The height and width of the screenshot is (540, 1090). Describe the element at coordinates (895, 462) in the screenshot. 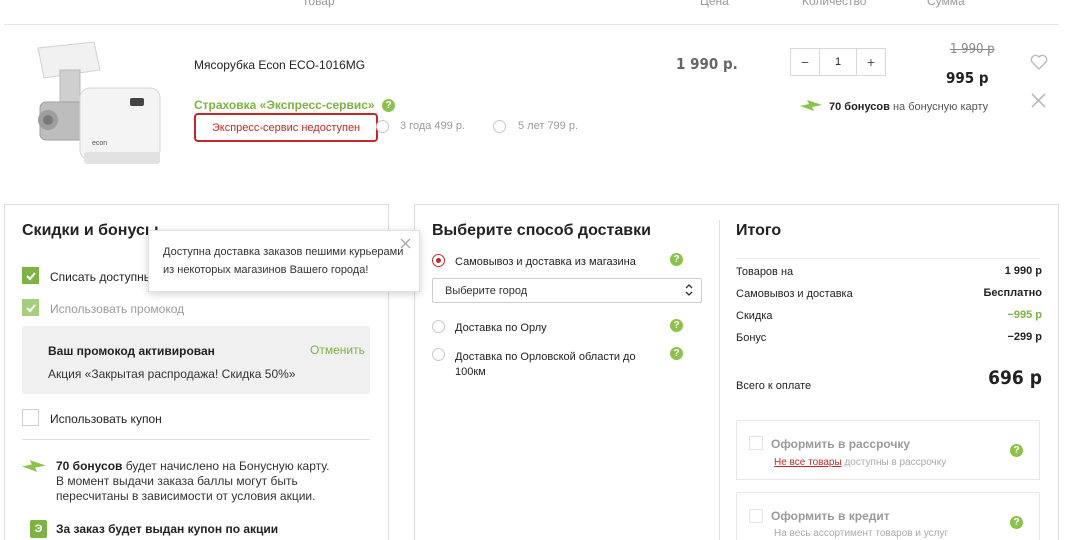

I see `installment-note-text: доступны в рассрочку` at that location.